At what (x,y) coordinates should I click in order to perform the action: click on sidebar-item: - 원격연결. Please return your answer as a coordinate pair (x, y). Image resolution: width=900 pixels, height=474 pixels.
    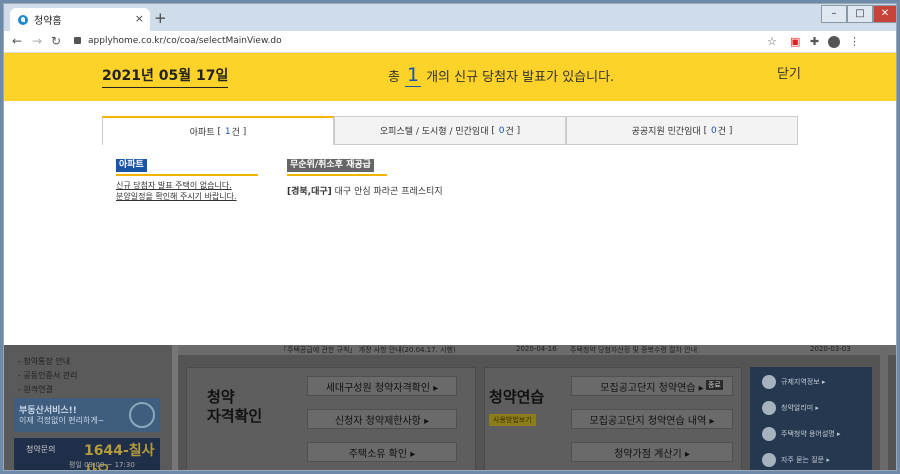
    Looking at the image, I should click on (35, 389).